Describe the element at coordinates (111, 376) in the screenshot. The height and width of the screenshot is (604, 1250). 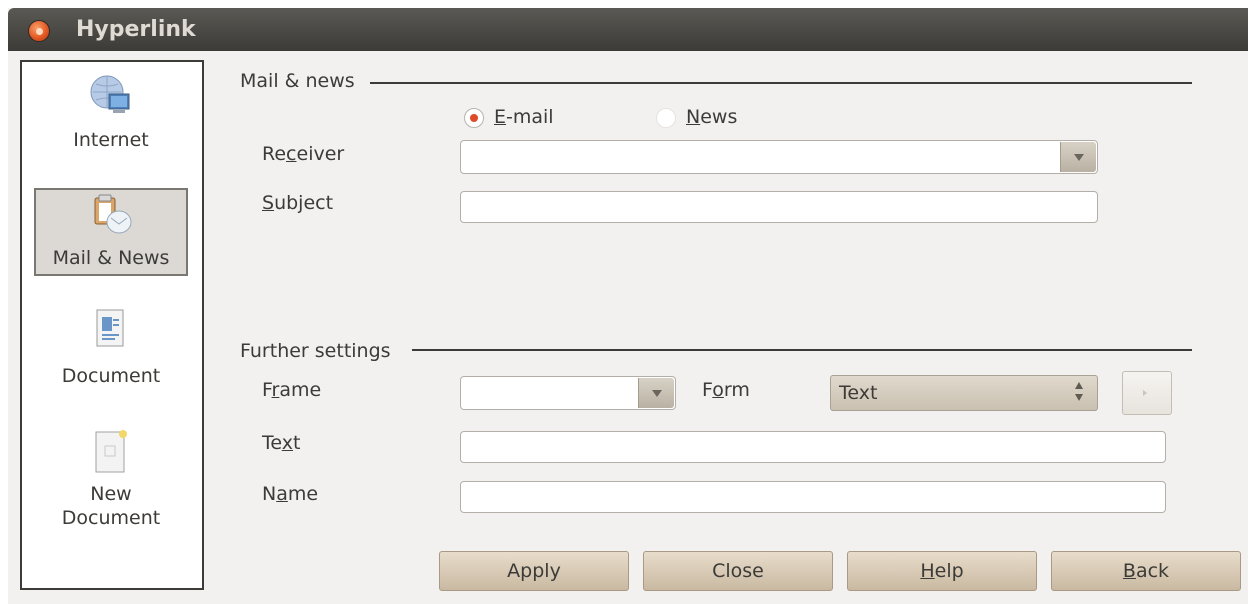
I see `sidebar-item-label: Document` at that location.